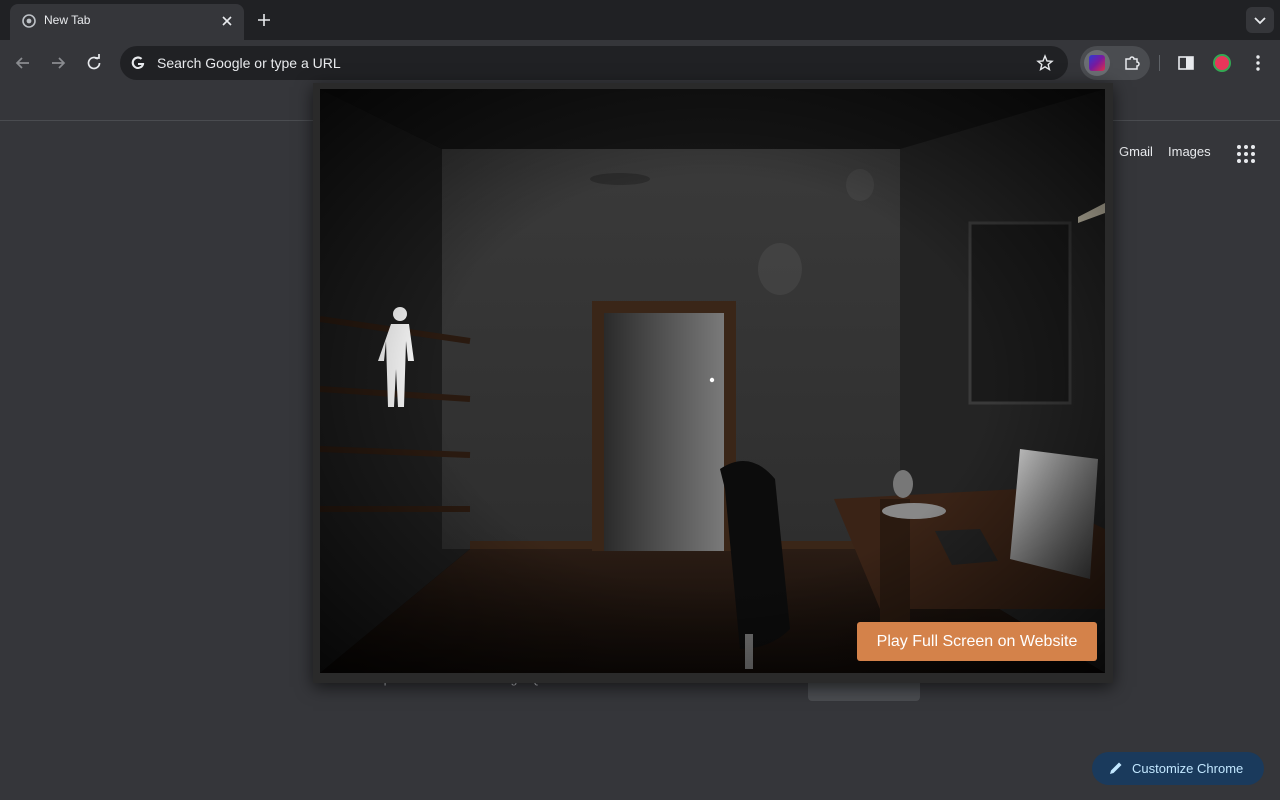 The image size is (1280, 800). I want to click on google-g-icon, so click(138, 63).